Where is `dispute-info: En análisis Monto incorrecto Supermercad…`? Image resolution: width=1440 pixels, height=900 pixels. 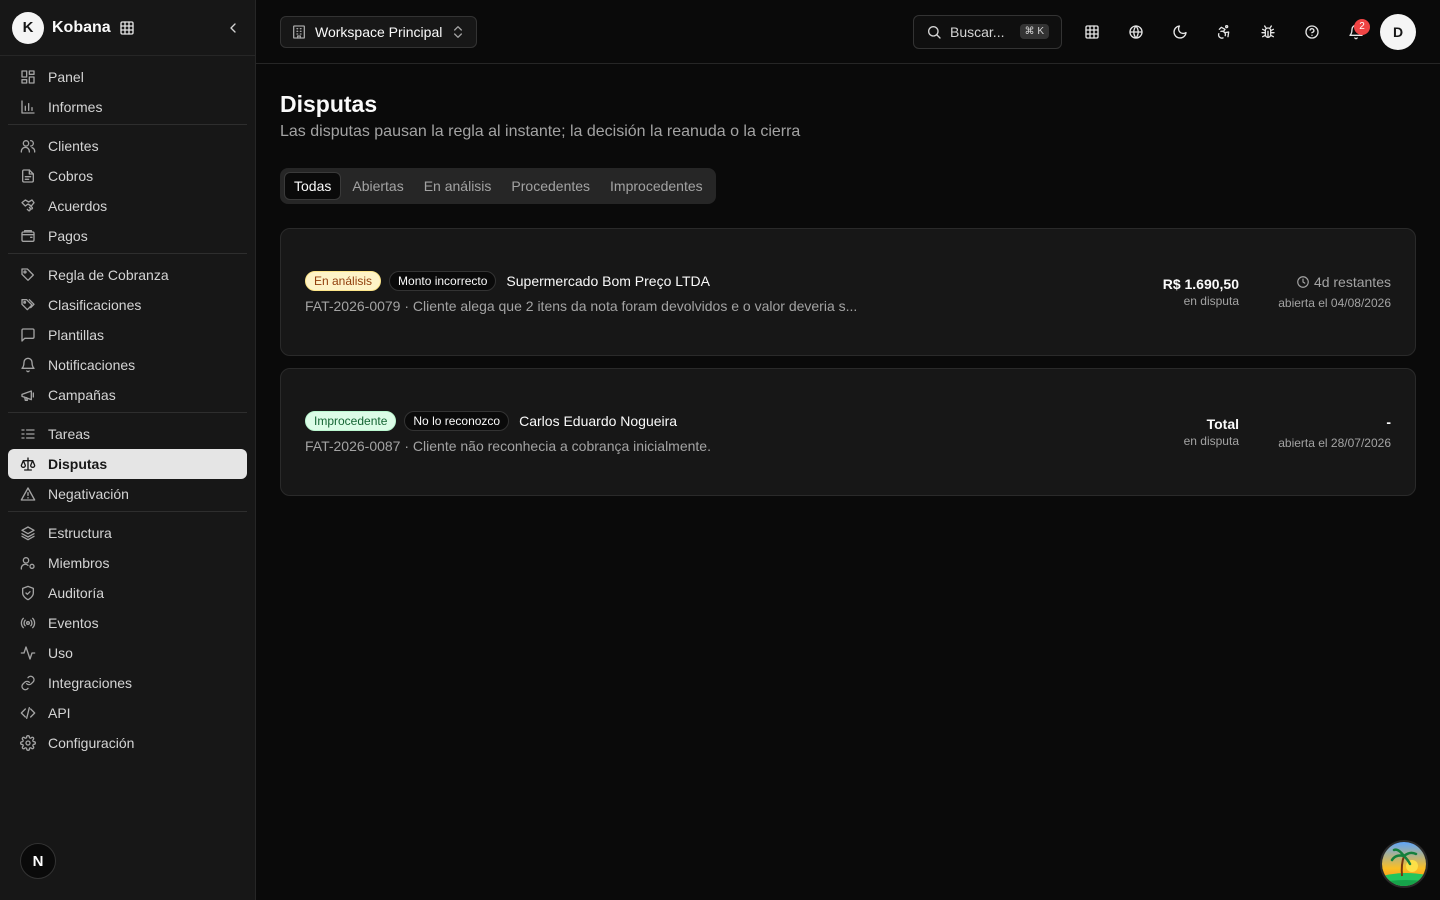
dispute-info: En análisis Monto incorrecto Supermercad… is located at coordinates (692, 292).